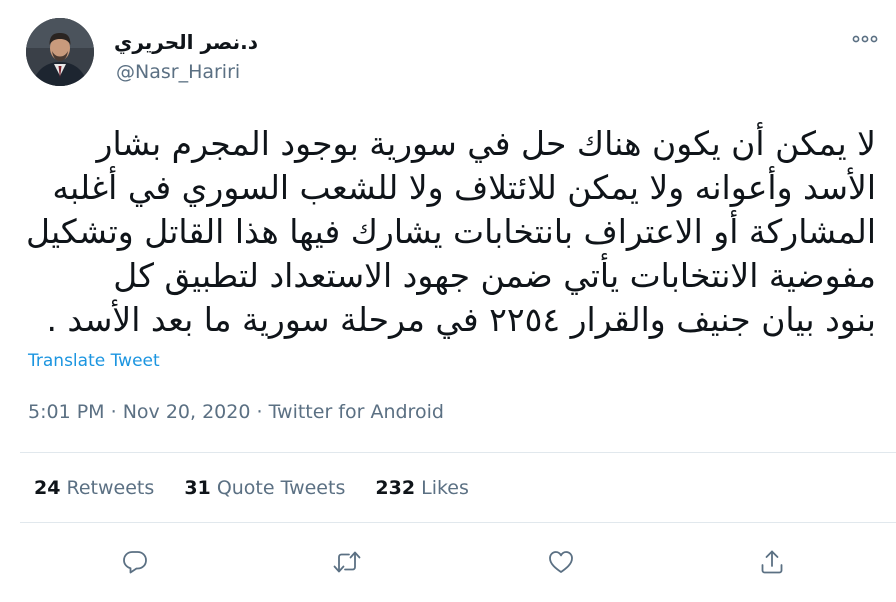 This screenshot has width=896, height=602. What do you see at coordinates (94, 361) in the screenshot?
I see `translate-tweet-link: Translate Tweet` at bounding box center [94, 361].